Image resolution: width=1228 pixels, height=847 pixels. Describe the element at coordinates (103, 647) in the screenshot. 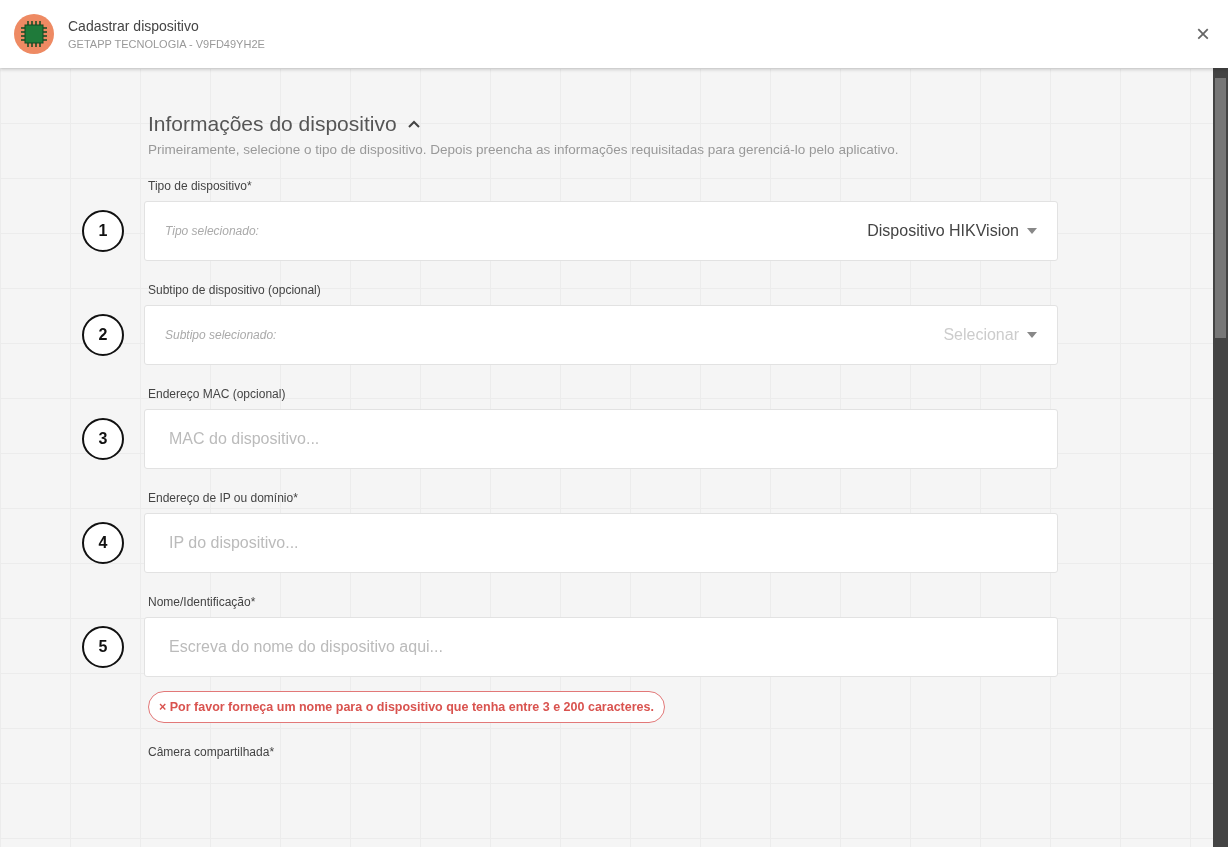

I see `step-number: 5` at that location.